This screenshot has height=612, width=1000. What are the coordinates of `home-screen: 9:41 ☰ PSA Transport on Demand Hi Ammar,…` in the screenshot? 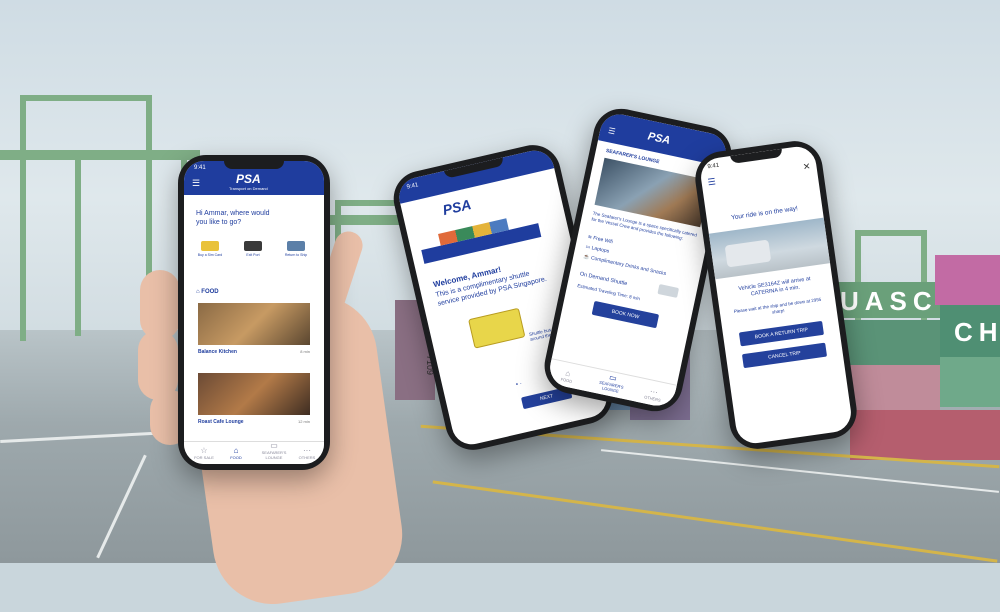 It's located at (254, 312).